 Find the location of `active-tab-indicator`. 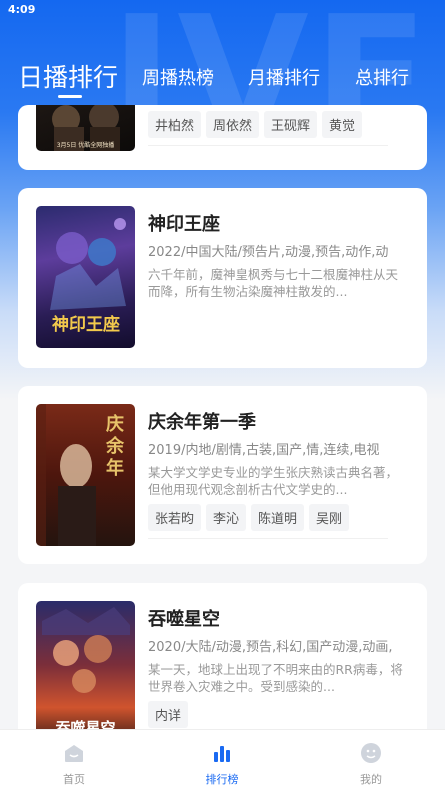

active-tab-indicator is located at coordinates (70, 96).